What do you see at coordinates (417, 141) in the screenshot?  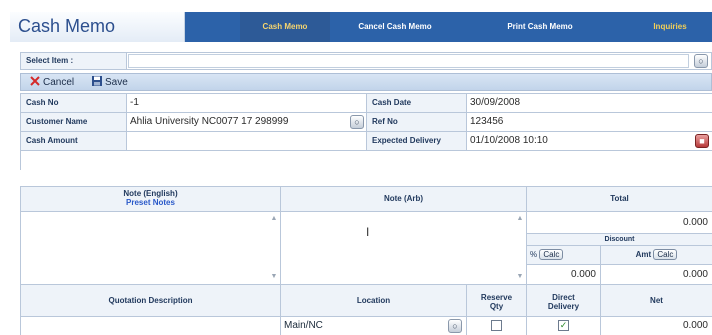 I see `expected-delivery-label: Expected Delivery` at bounding box center [417, 141].